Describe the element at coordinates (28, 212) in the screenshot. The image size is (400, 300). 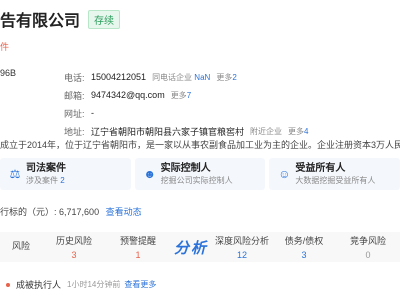
I see `capital-label: 行标的（元）:` at that location.